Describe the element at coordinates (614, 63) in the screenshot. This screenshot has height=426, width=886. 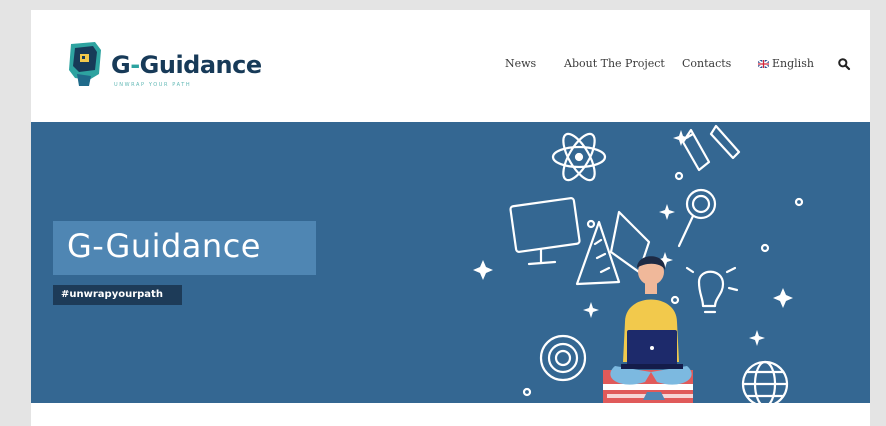
I see `nav-about-project: About The Project` at that location.